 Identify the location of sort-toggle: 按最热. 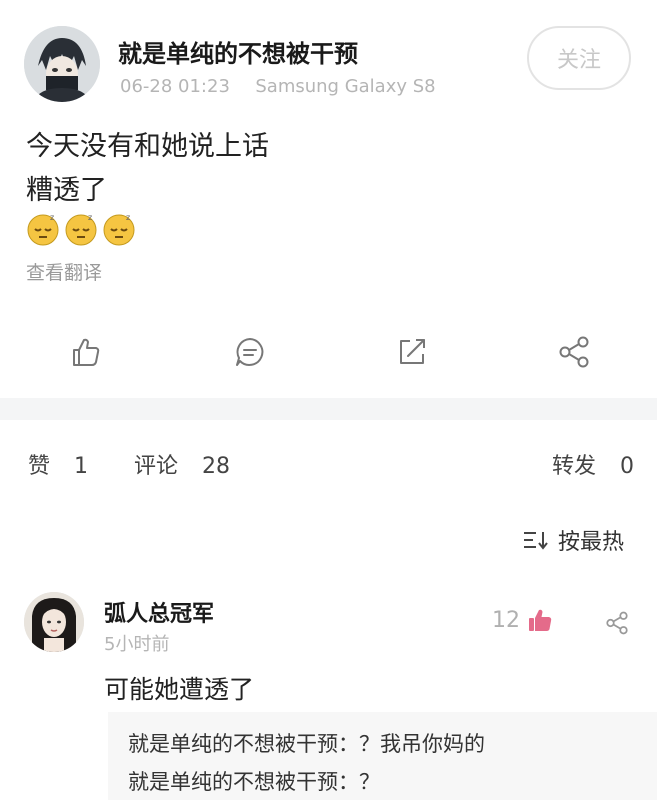
(573, 540).